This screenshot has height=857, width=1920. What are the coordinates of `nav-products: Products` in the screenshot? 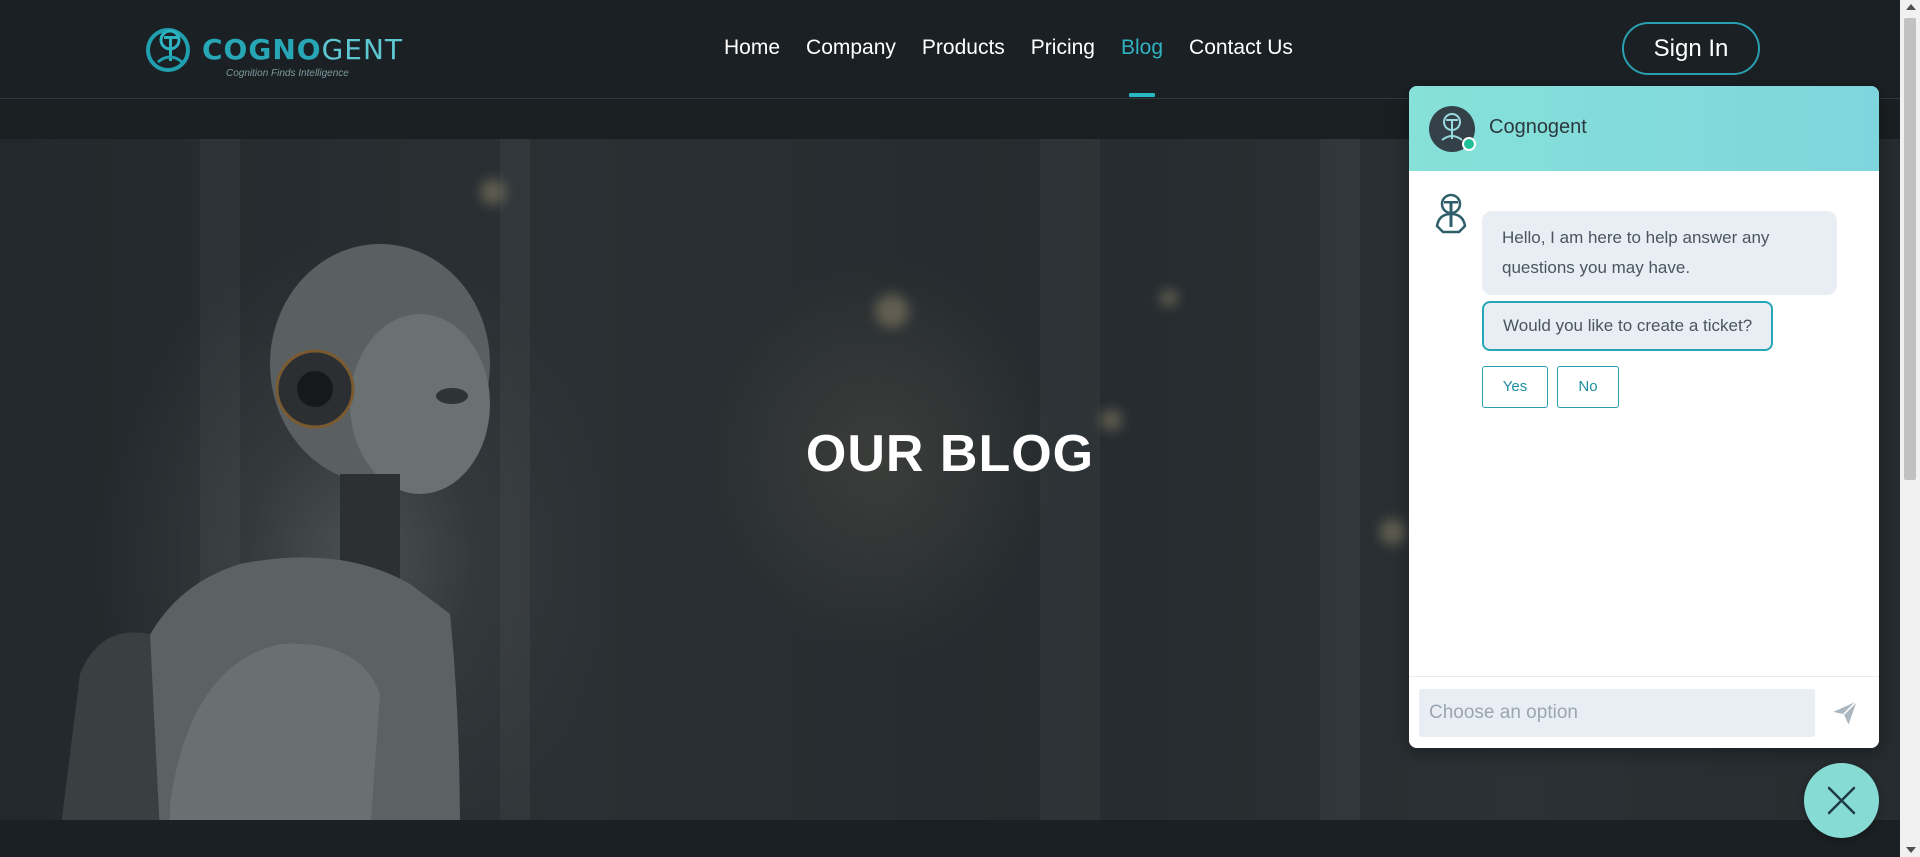 It's located at (963, 51).